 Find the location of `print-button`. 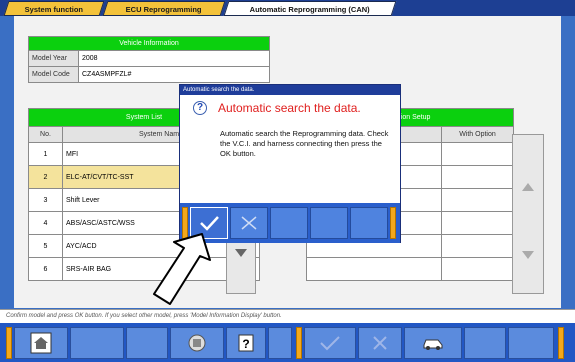

print-button is located at coordinates (197, 343).